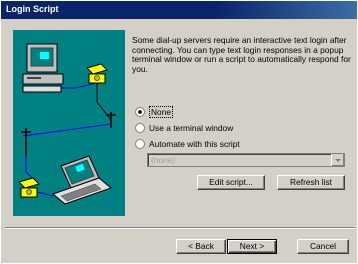  I want to click on script-select-value: (none), so click(163, 160).